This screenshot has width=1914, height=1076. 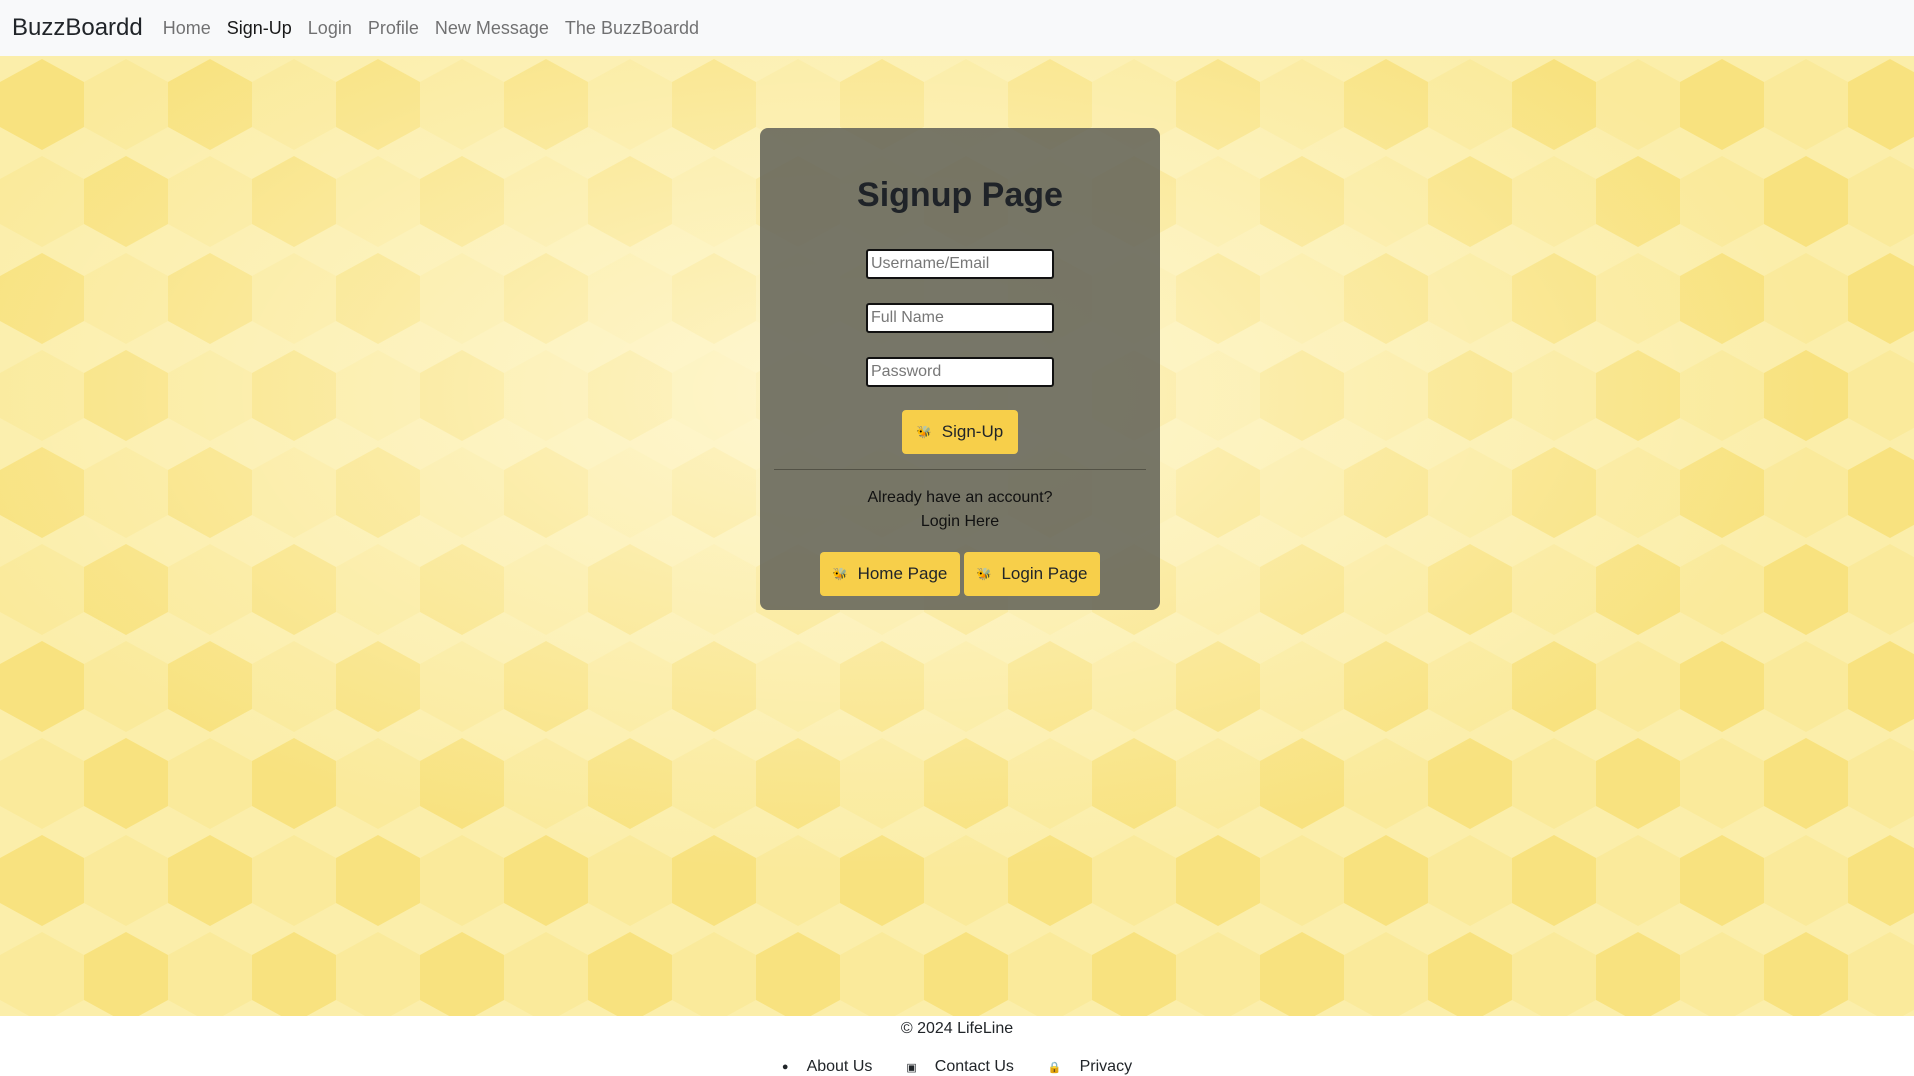 What do you see at coordinates (960, 522) in the screenshot?
I see `login-here-link: Login Here` at bounding box center [960, 522].